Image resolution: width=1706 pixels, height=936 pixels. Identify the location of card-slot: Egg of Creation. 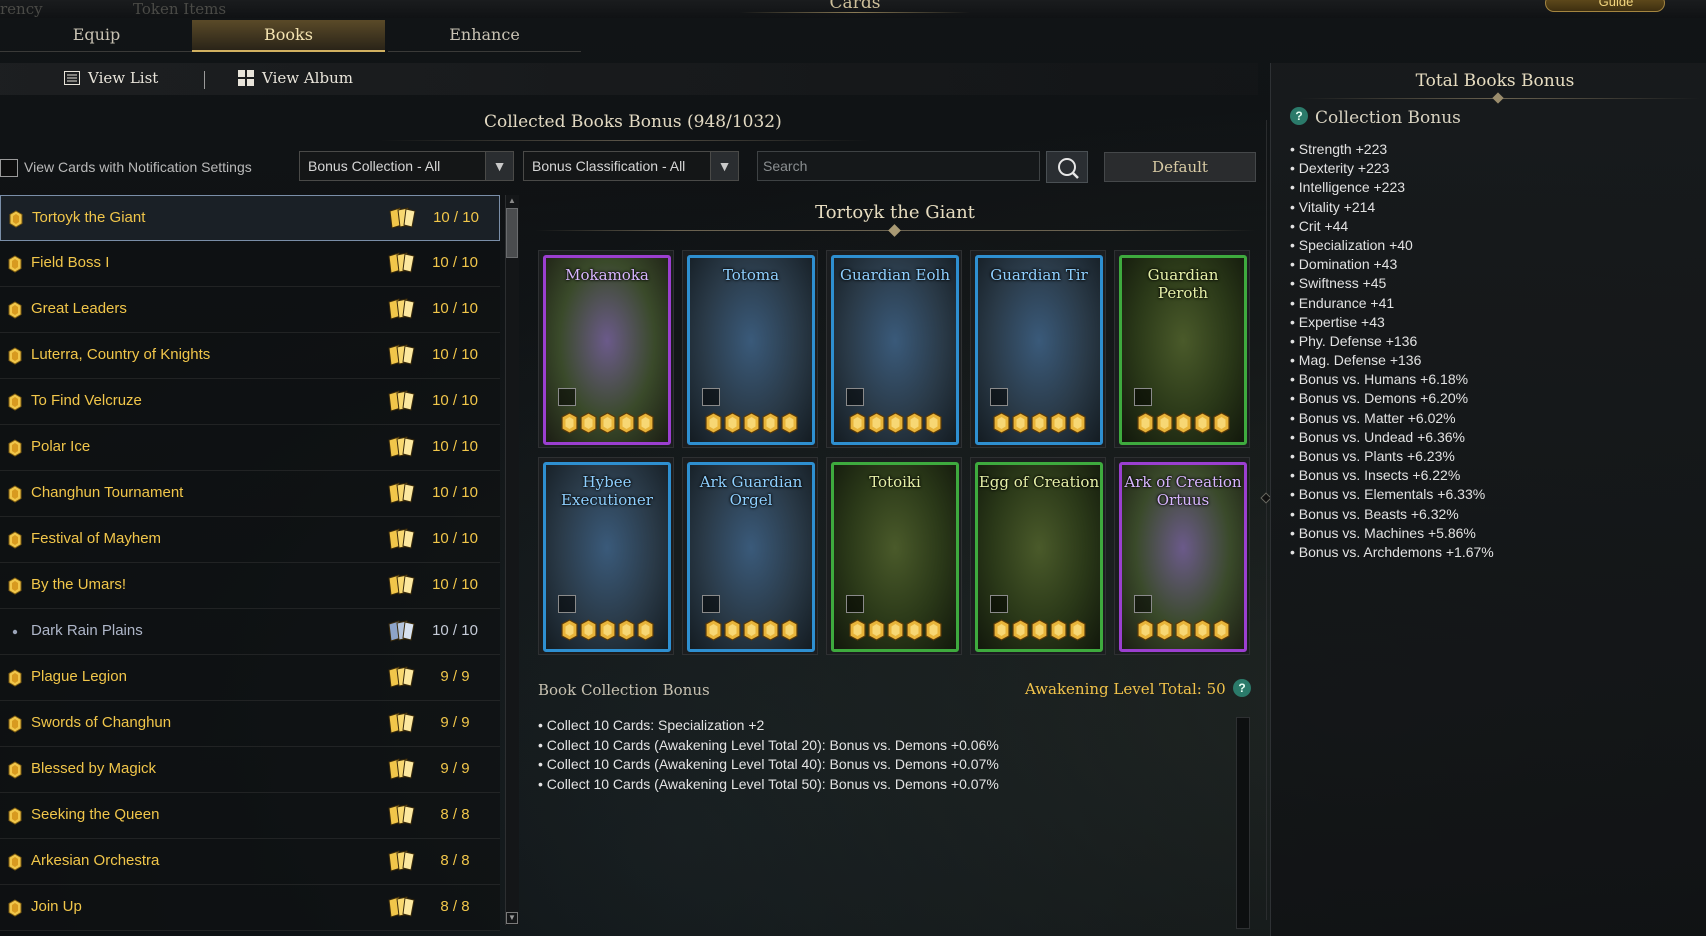
(1038, 556).